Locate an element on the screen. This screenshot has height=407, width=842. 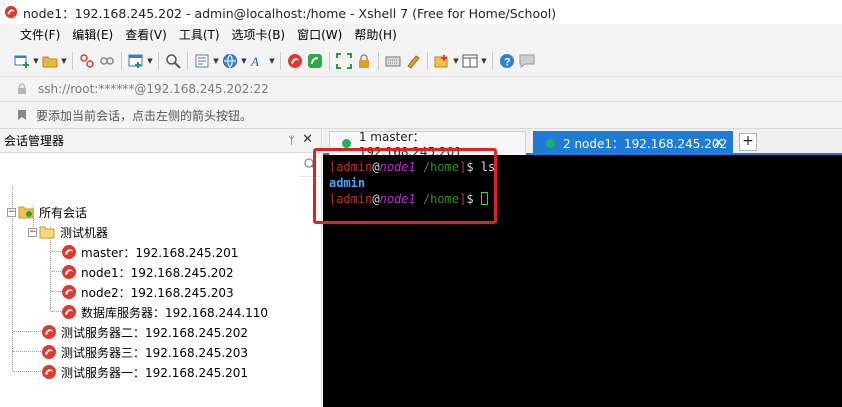
keyboard-icon is located at coordinates (393, 61).